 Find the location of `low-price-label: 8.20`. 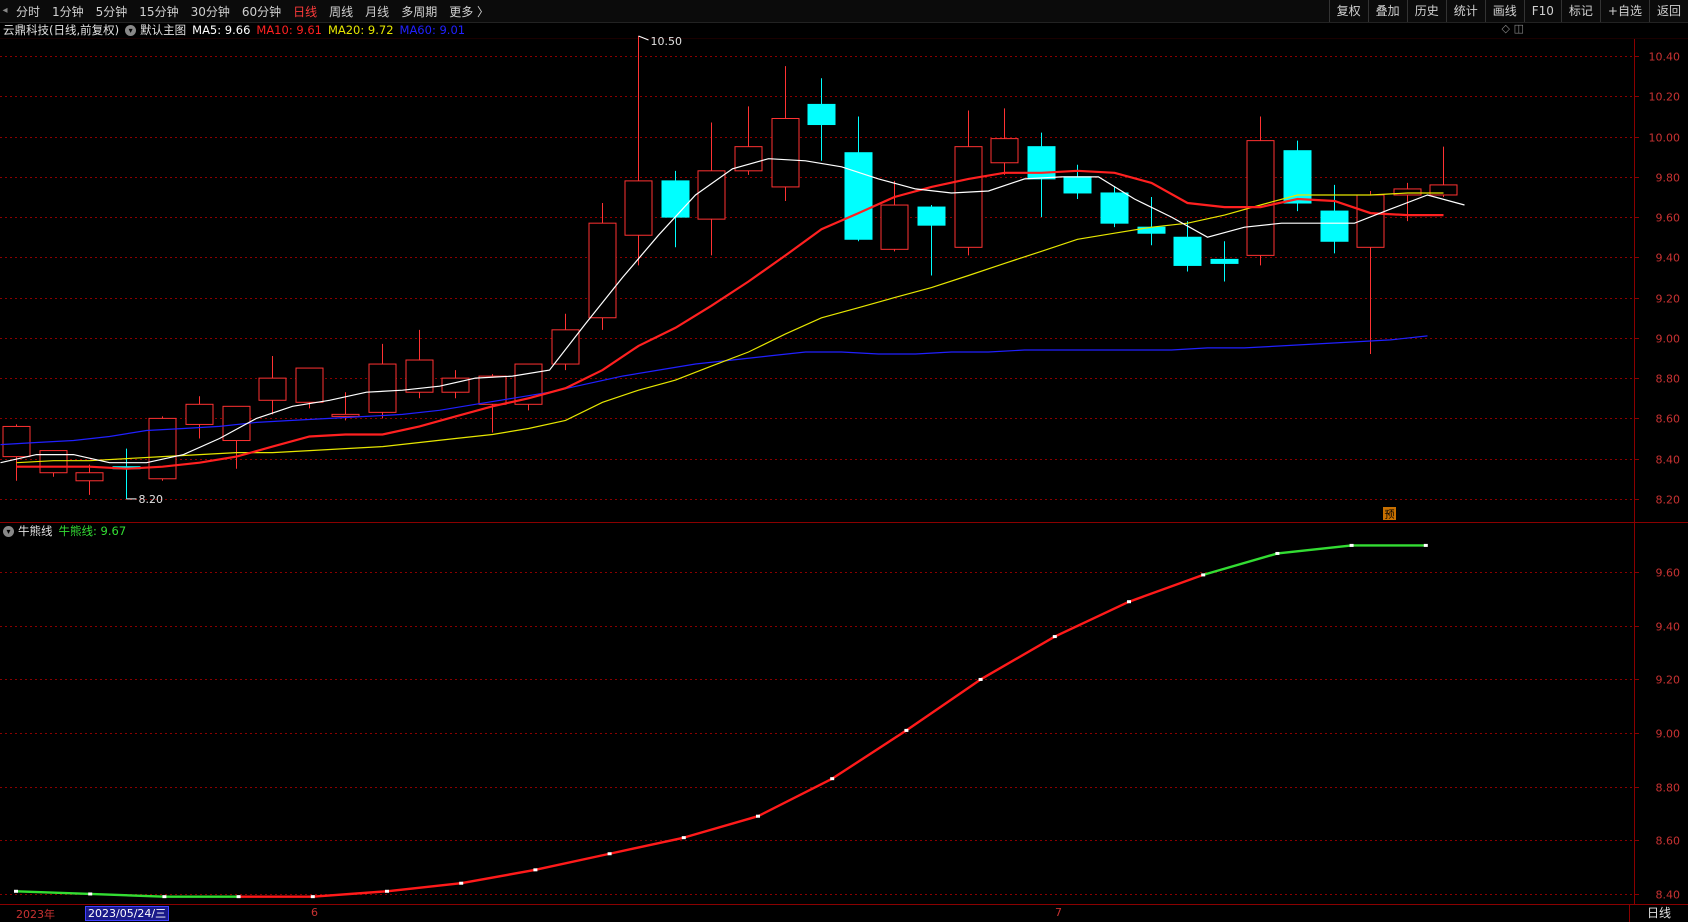

low-price-label: 8.20 is located at coordinates (151, 499).